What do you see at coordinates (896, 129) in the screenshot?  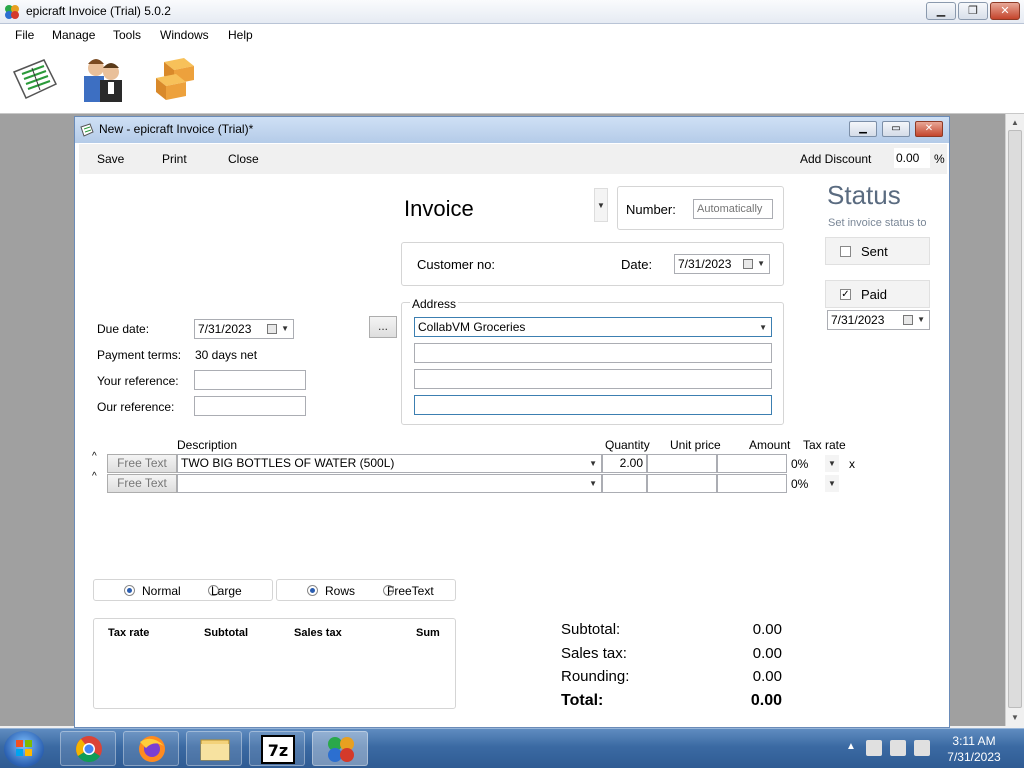 I see `child-restore-button: ▭` at bounding box center [896, 129].